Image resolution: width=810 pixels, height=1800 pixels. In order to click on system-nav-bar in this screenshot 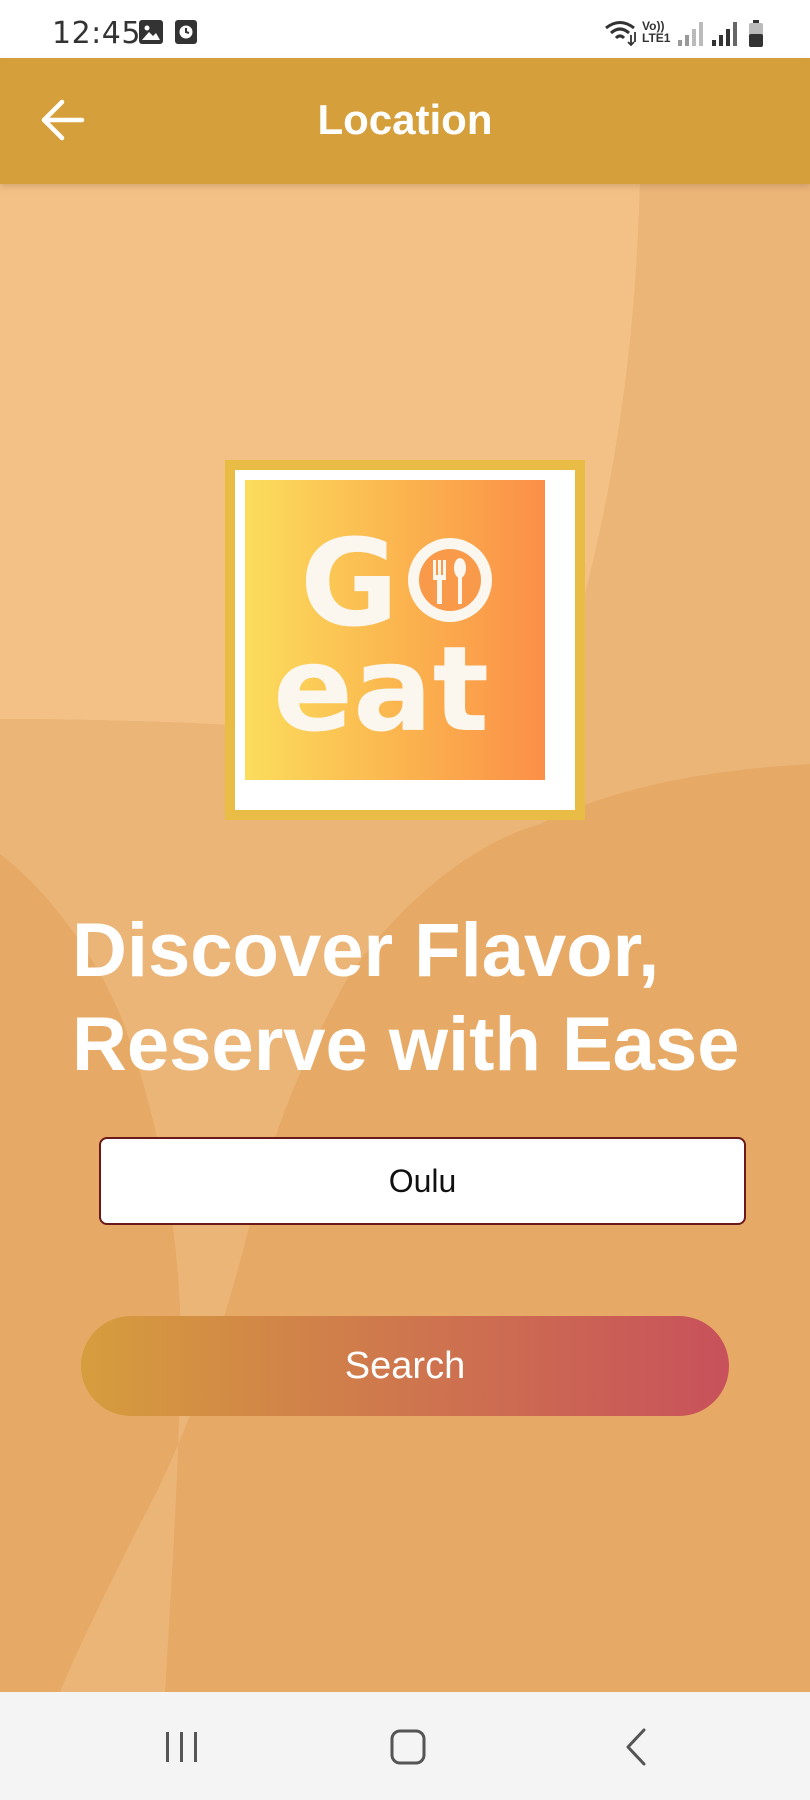, I will do `click(405, 1746)`.